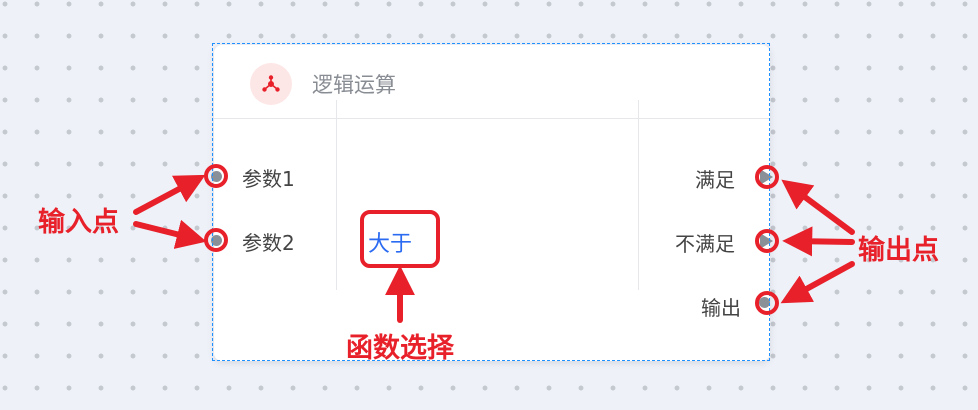  Describe the element at coordinates (898, 250) in the screenshot. I see `output-points-annotation: 输出点` at that location.